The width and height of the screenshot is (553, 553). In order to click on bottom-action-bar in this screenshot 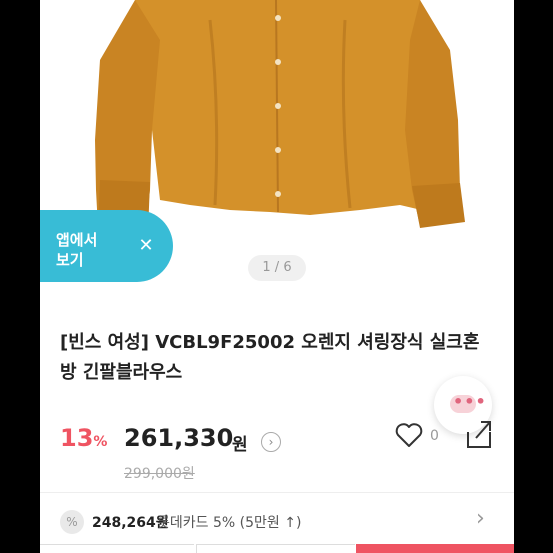, I will do `click(277, 548)`.